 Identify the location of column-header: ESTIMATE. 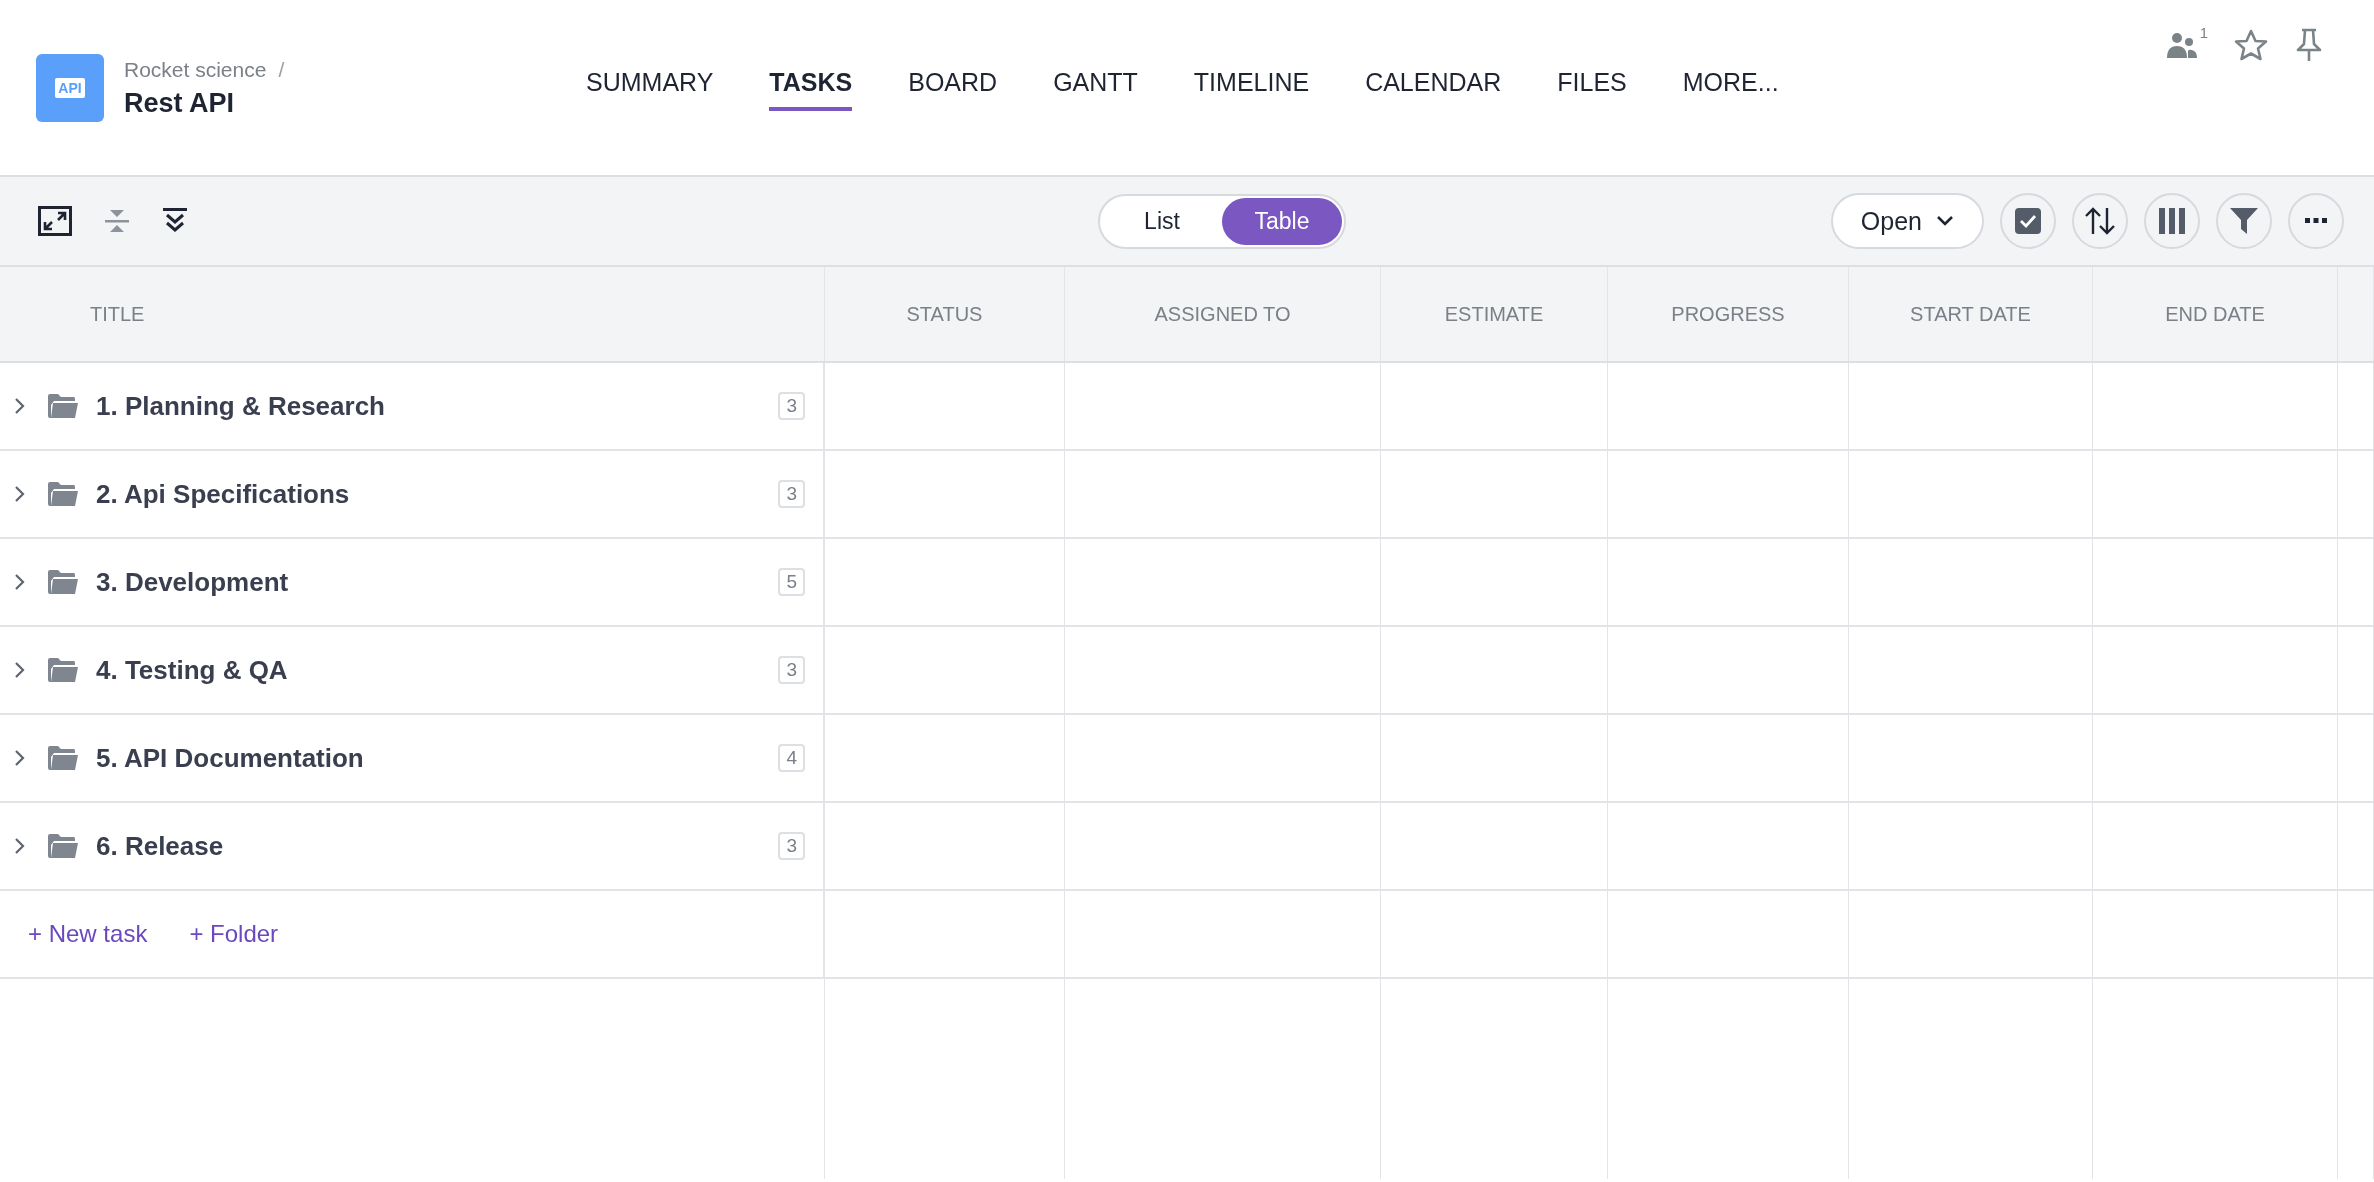
(1494, 314).